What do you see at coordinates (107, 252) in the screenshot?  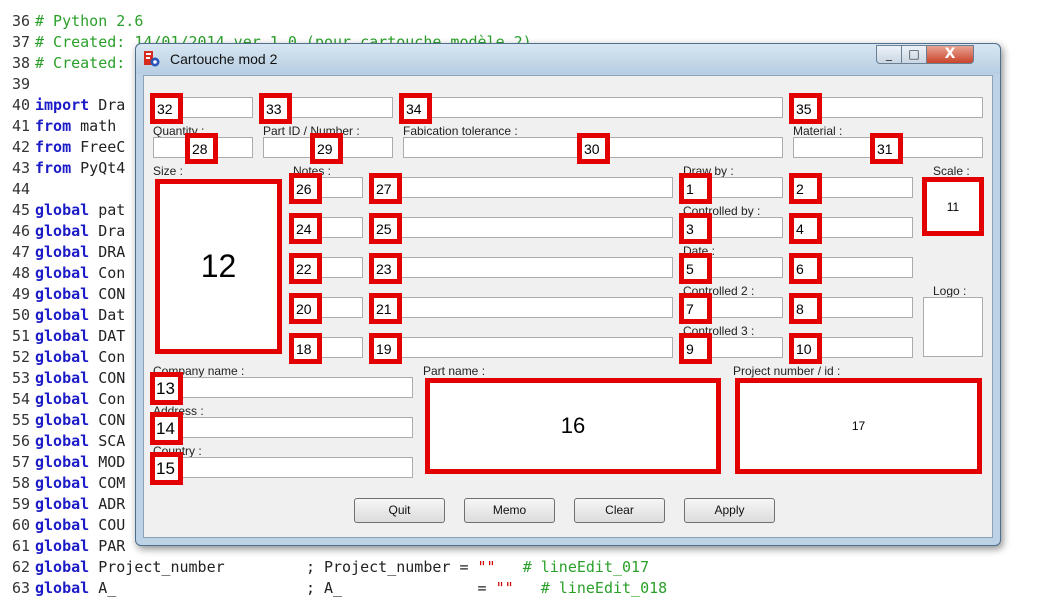 I see `code-text: DRA` at bounding box center [107, 252].